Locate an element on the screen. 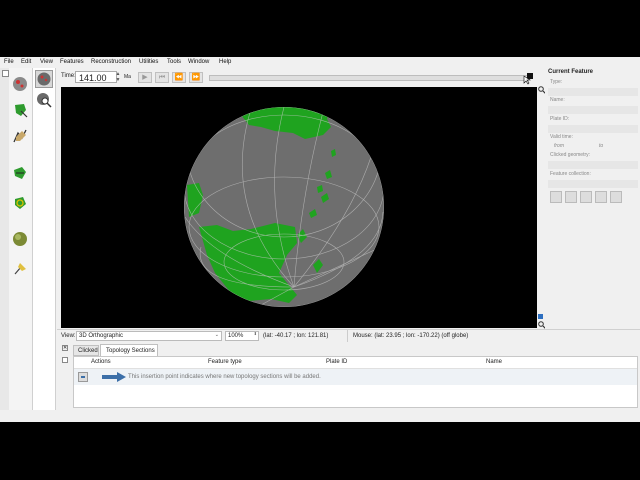 This screenshot has height=480, width=640. menu-view: View is located at coordinates (46, 62).